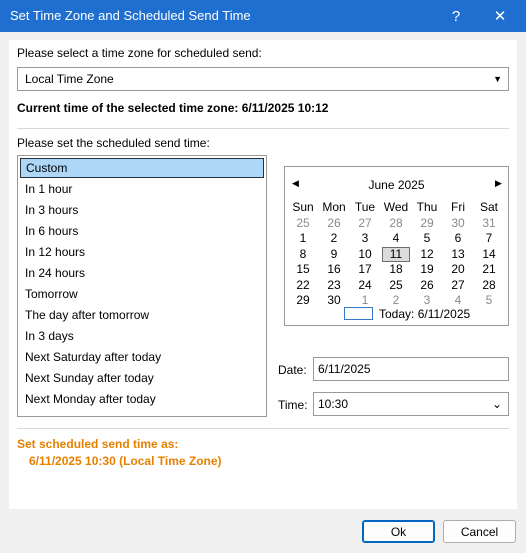  I want to click on dialog-title: Set Time Zone and Scheduled Send Time, so click(130, 15).